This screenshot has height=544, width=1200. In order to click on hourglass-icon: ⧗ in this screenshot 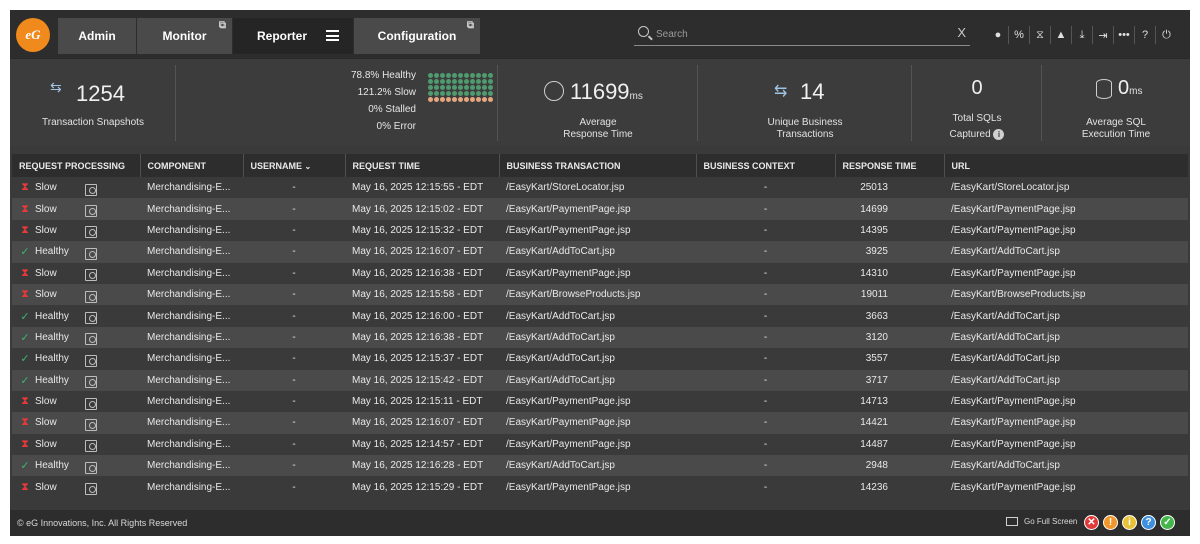, I will do `click(25, 187)`.